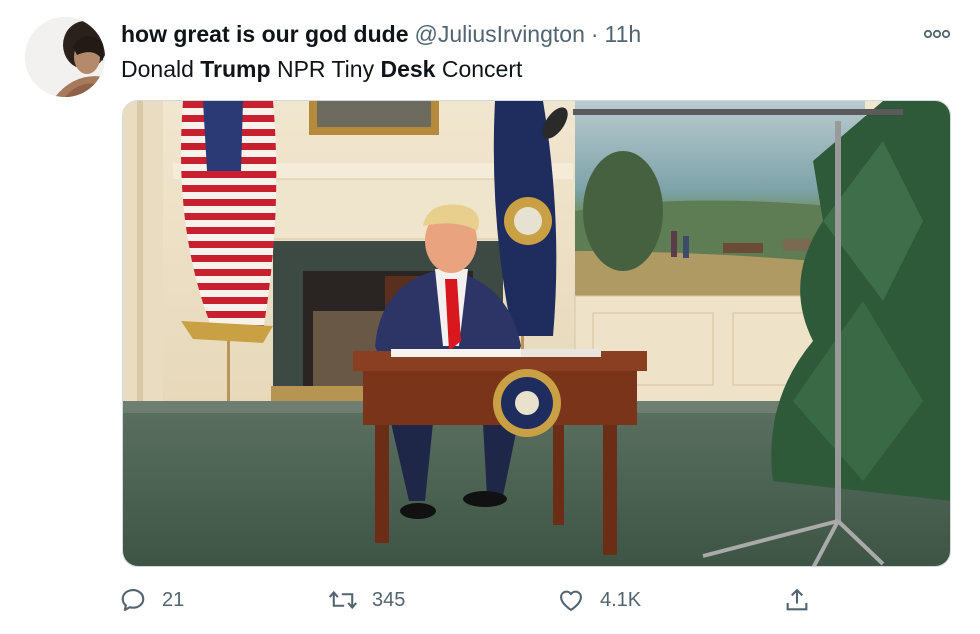  I want to click on share-button, so click(797, 600).